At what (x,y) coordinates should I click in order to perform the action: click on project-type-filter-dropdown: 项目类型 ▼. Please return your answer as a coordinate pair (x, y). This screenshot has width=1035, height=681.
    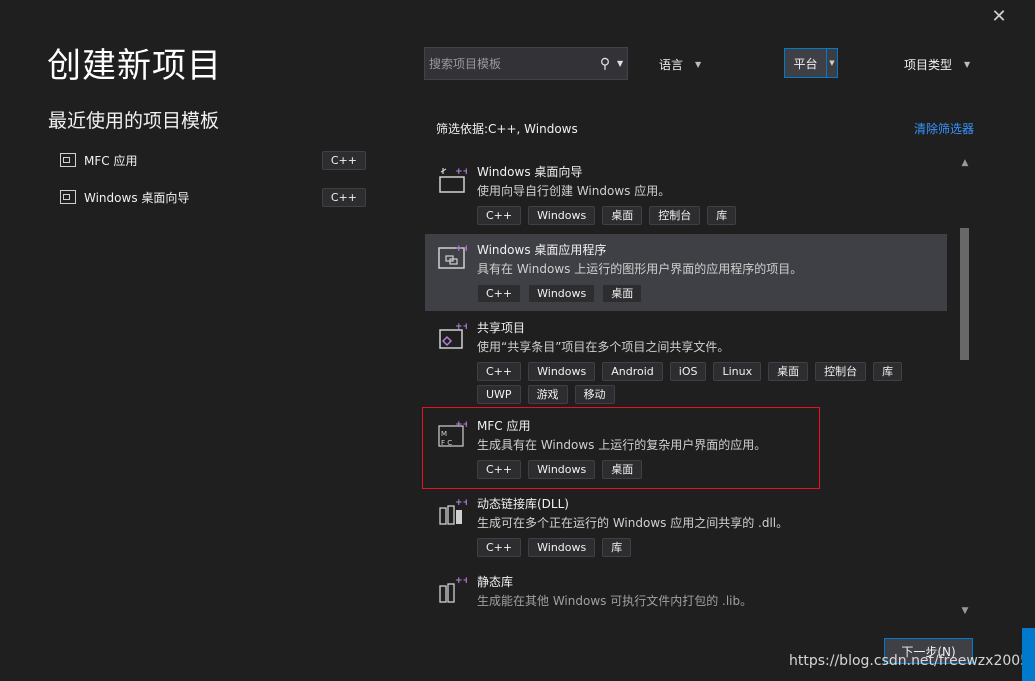
    Looking at the image, I should click on (937, 64).